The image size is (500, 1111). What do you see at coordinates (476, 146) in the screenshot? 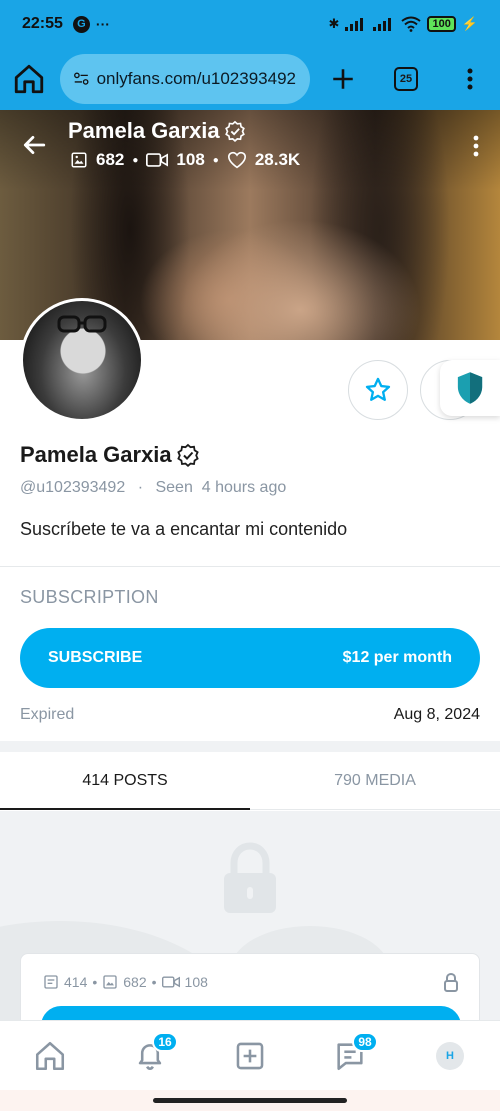
I see `profile-more-icon` at bounding box center [476, 146].